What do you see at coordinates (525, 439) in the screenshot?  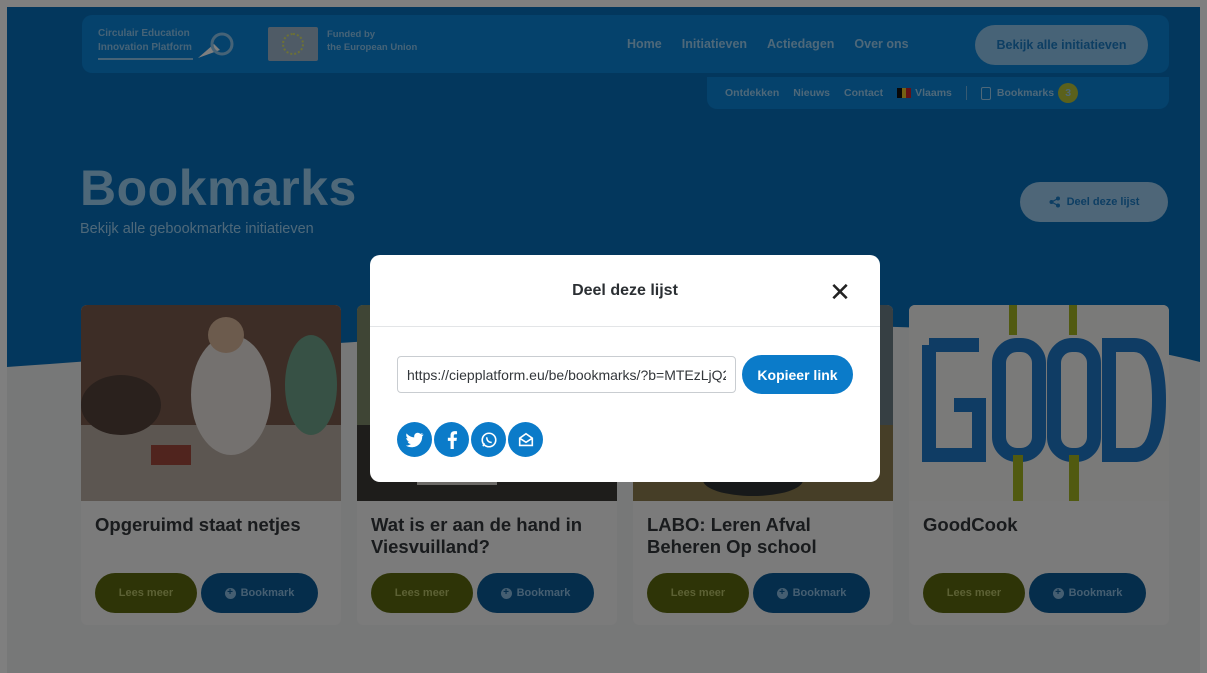 I see `email-icon` at bounding box center [525, 439].